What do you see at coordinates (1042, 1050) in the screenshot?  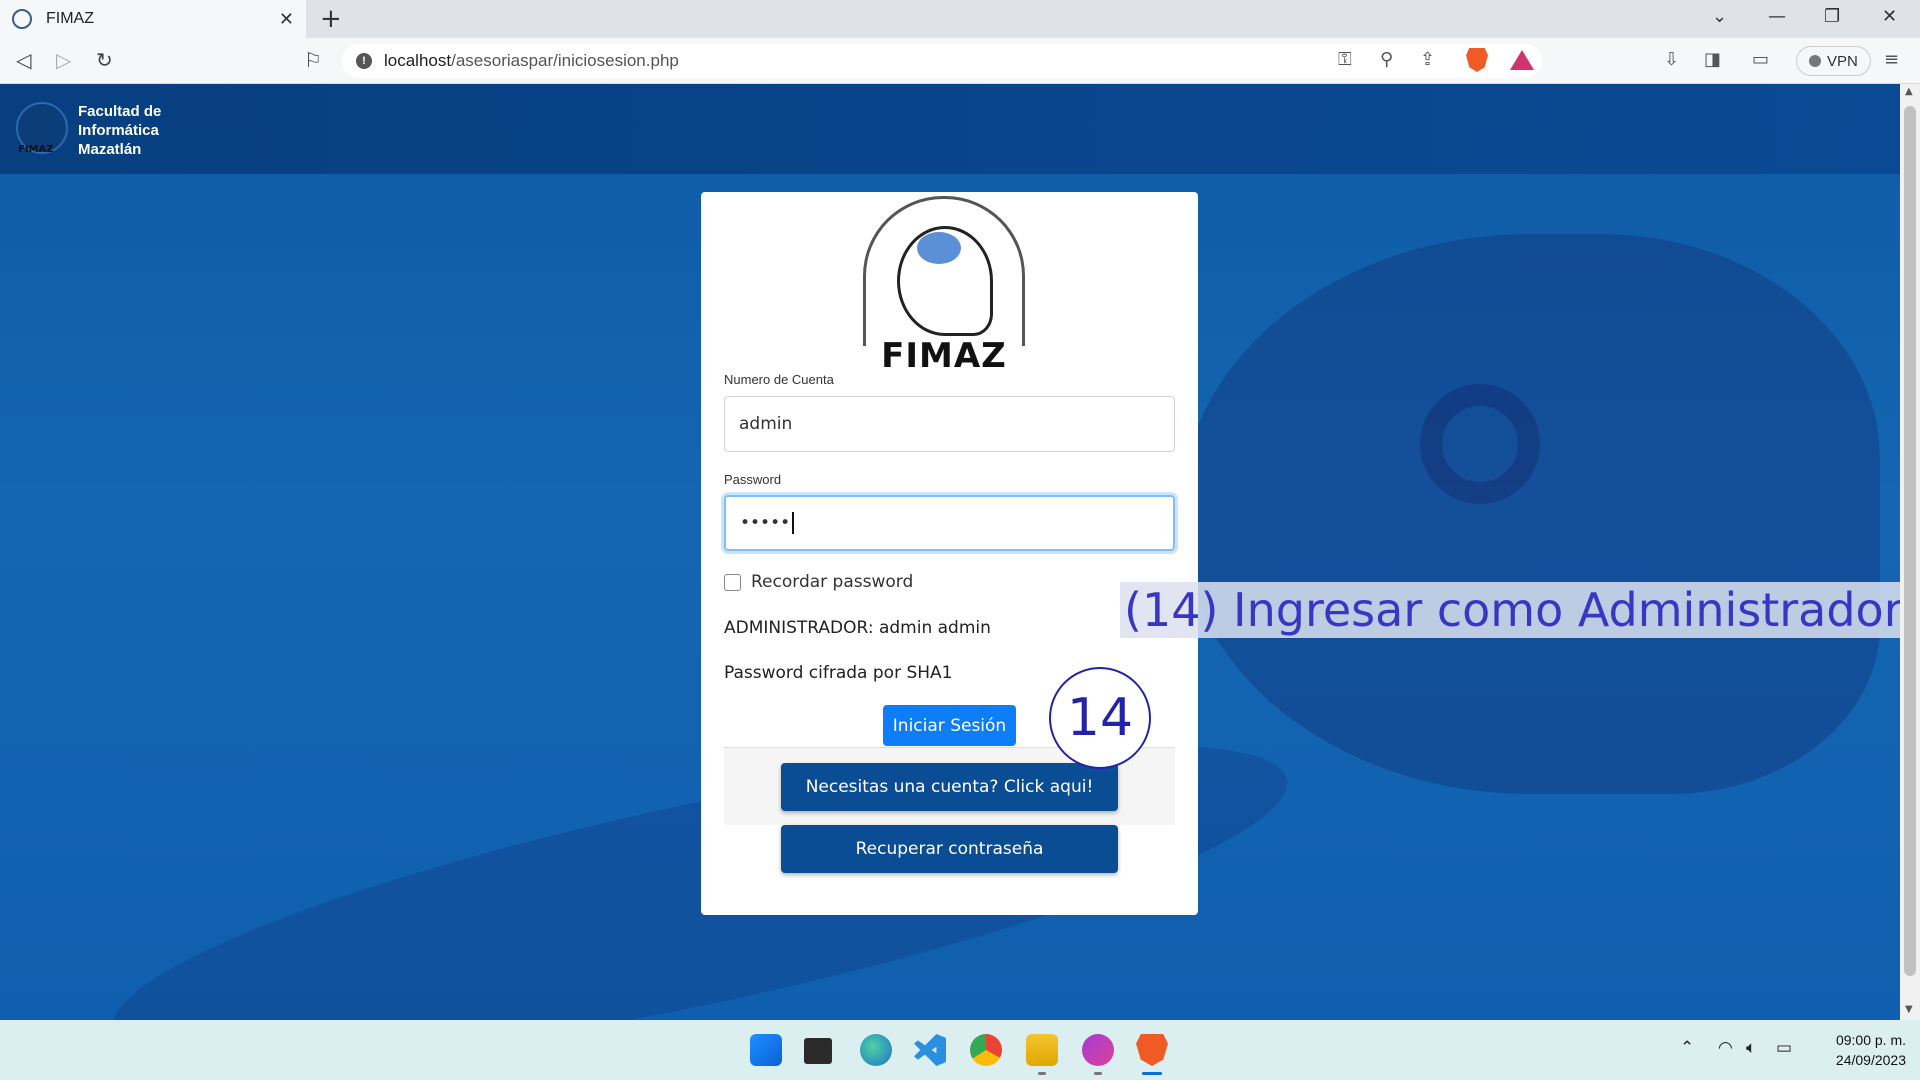 I see `file-explorer-icon` at bounding box center [1042, 1050].